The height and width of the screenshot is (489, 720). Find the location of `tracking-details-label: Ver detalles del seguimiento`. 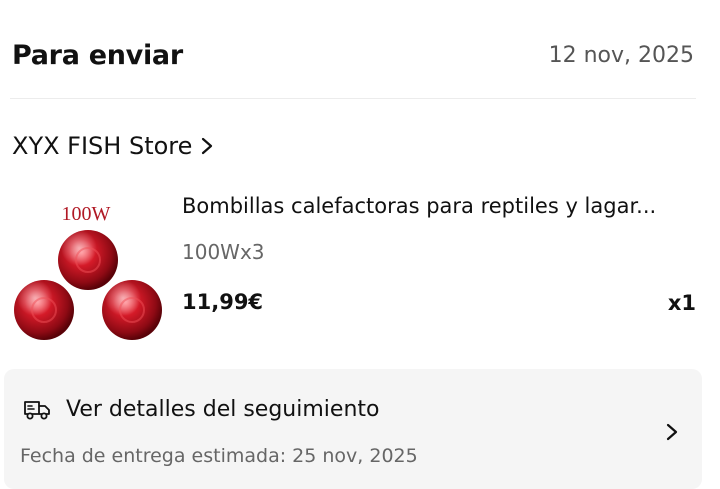

tracking-details-label: Ver detalles del seguimiento is located at coordinates (223, 409).